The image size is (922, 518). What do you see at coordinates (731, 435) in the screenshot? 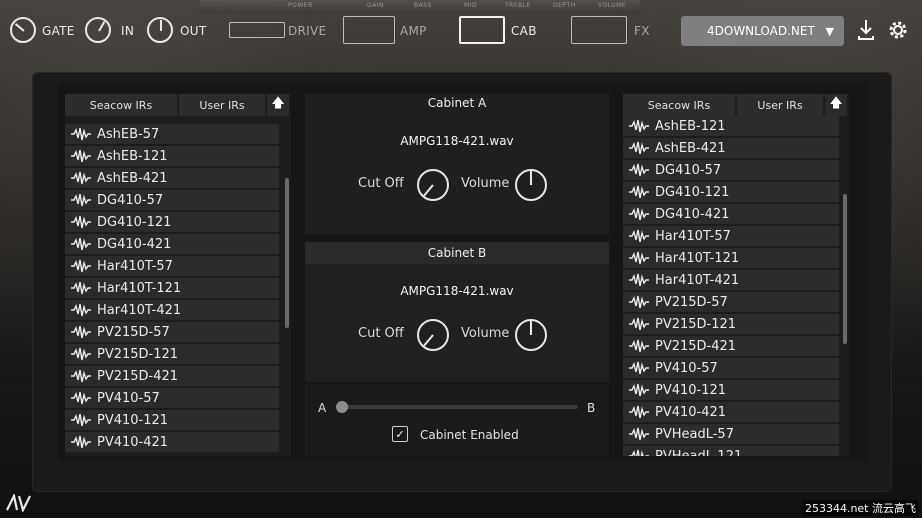
I see `list-item: PVHeadL-57` at bounding box center [731, 435].